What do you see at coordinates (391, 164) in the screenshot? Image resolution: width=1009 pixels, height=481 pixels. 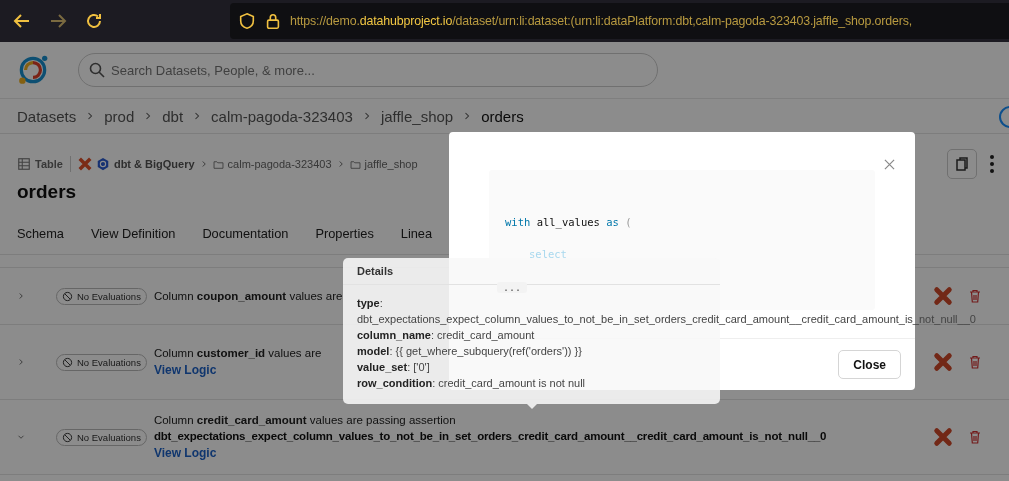 I see `container-link: jaffle_shop` at bounding box center [391, 164].